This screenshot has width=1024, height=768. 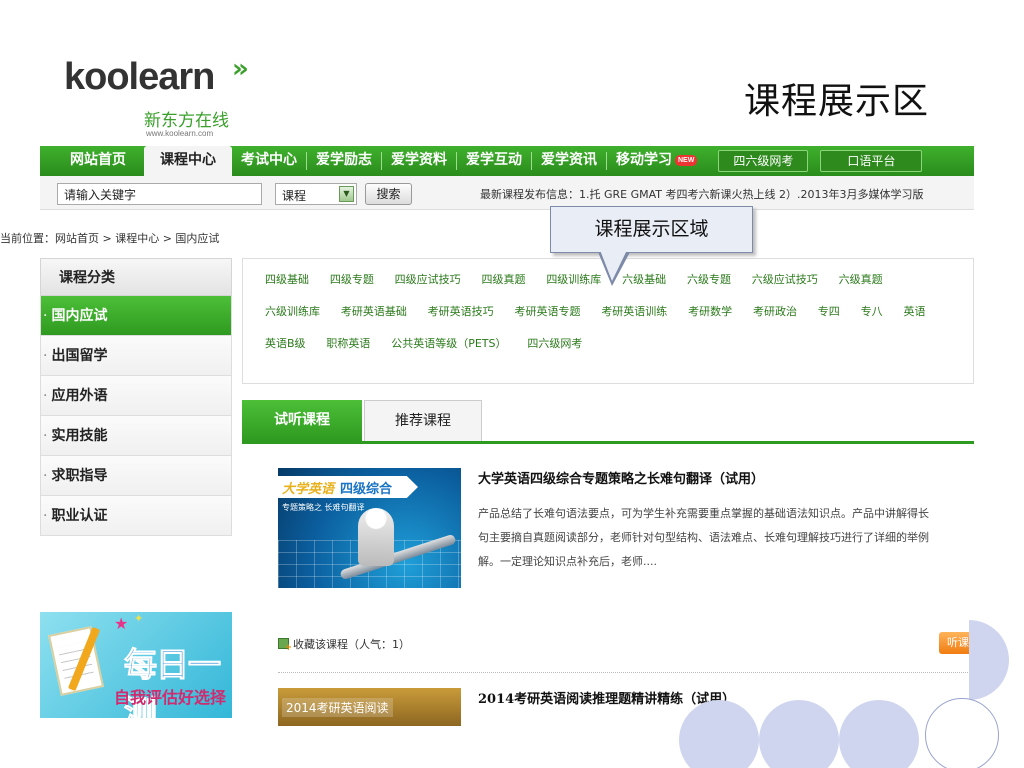 What do you see at coordinates (79, 476) in the screenshot?
I see `sidebar-item-label: 求职指导` at bounding box center [79, 476].